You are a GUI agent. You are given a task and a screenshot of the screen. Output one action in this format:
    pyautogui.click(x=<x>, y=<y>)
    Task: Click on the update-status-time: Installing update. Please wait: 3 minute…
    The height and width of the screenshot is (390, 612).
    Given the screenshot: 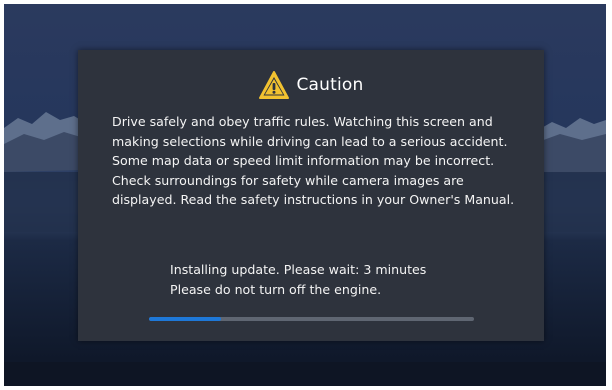 What is the action you would take?
    pyautogui.click(x=298, y=269)
    